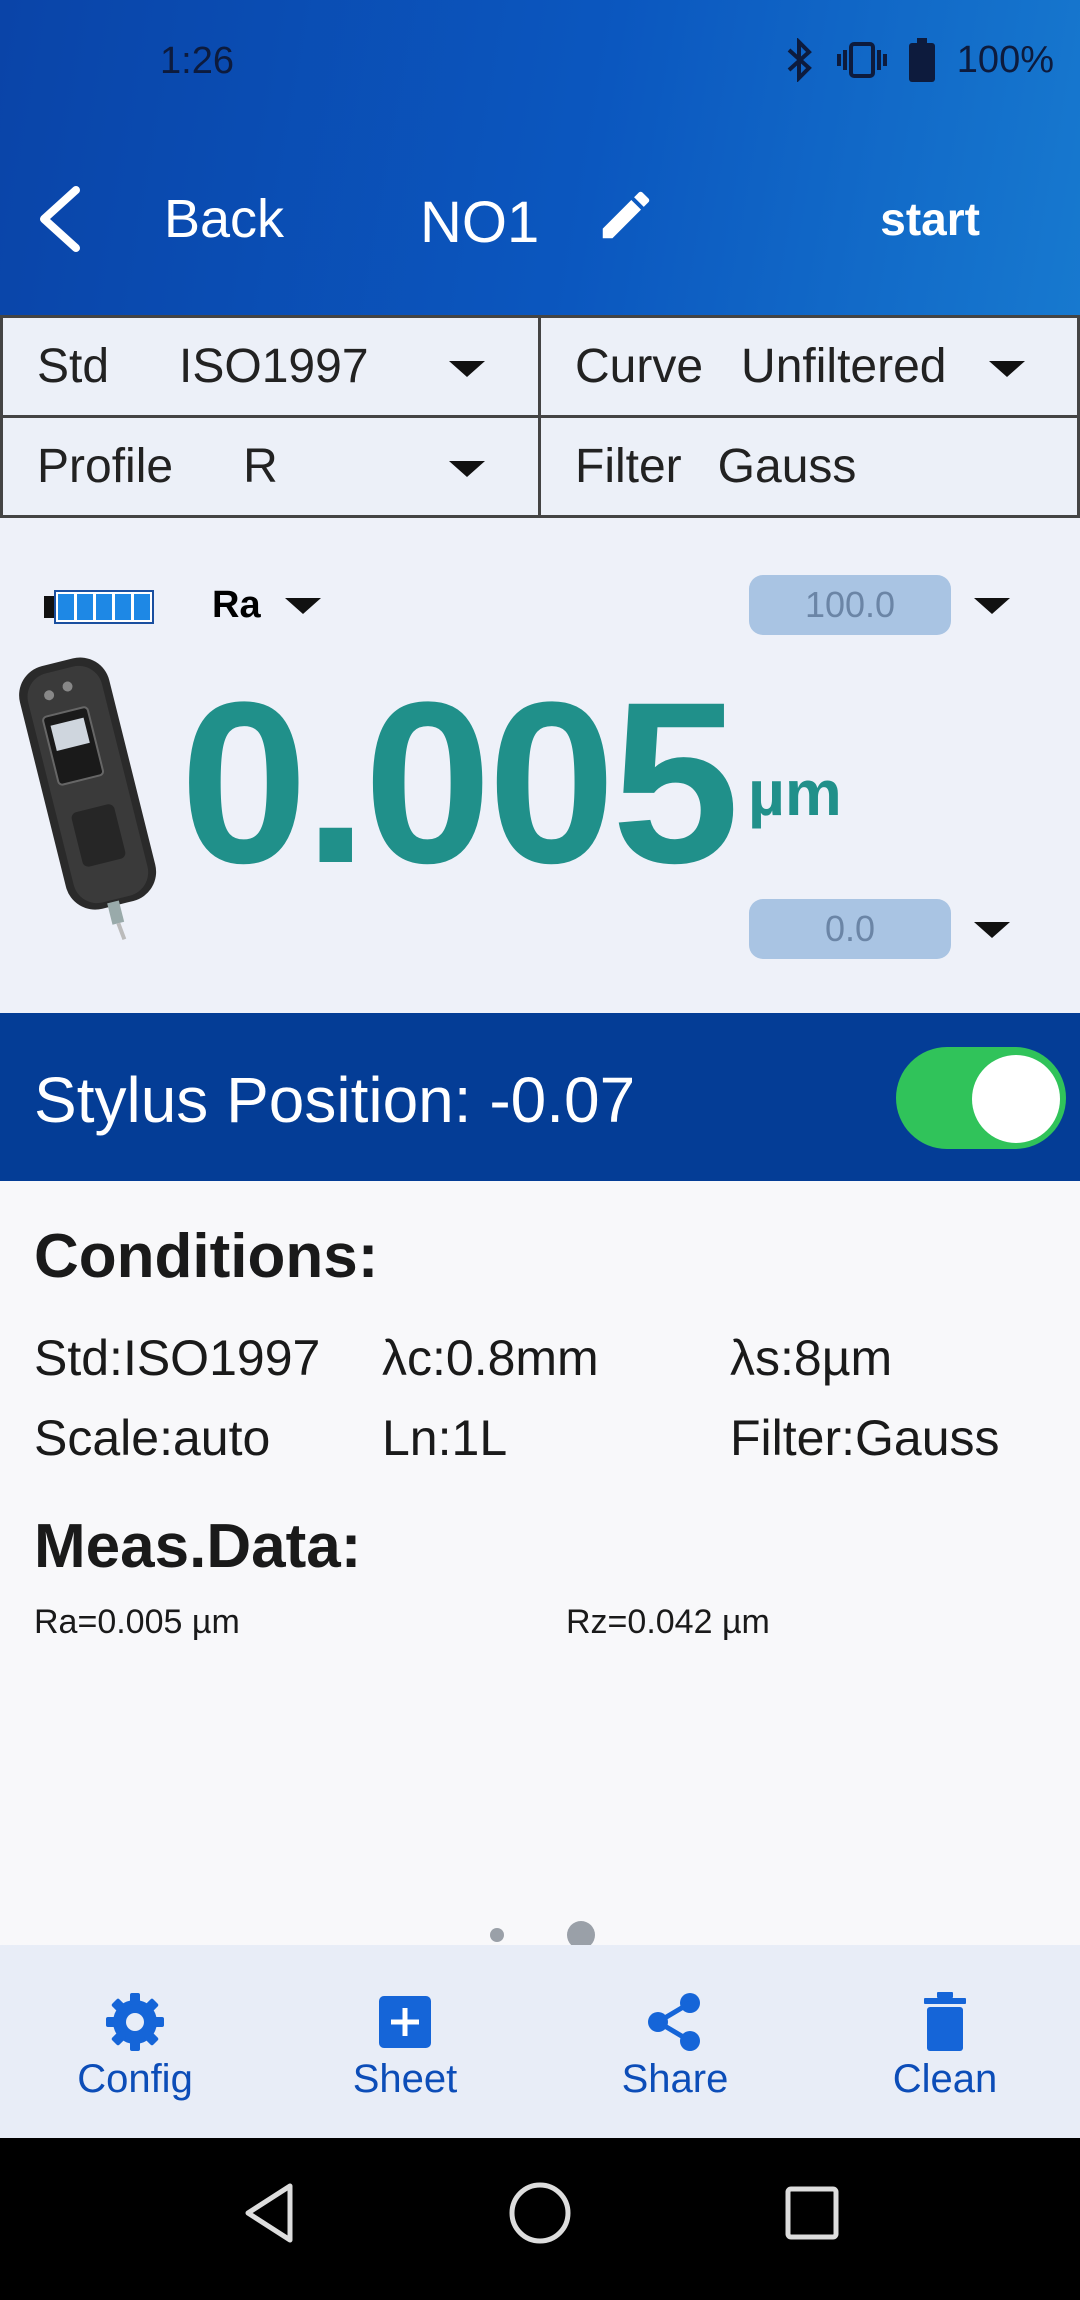 The height and width of the screenshot is (2300, 1080). Describe the element at coordinates (675, 2079) in the screenshot. I see `tab-share-label: Share` at that location.